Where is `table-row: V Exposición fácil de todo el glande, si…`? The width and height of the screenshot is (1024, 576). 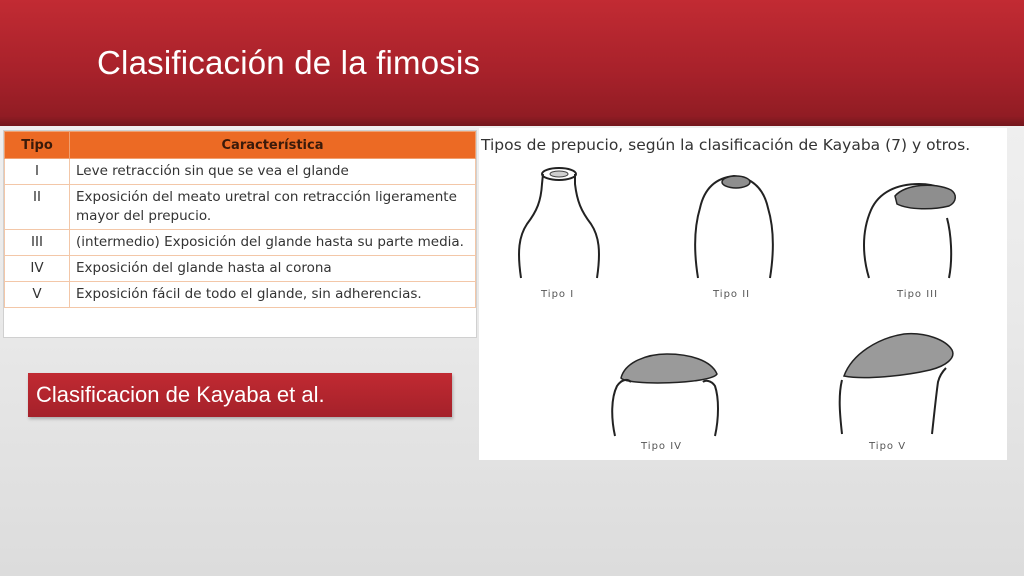
table-row: V Exposición fácil de todo el glande, si… is located at coordinates (240, 294).